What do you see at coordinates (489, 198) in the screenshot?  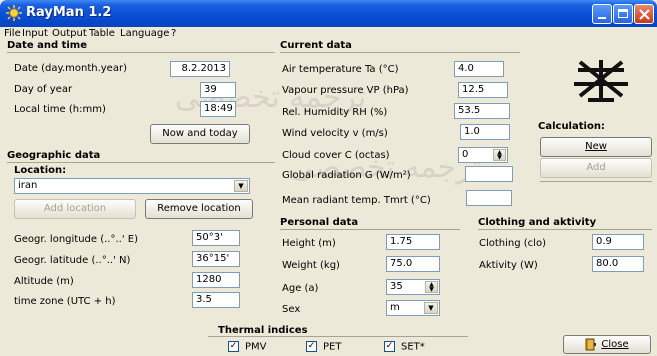 I see `mean-radiant-field` at bounding box center [489, 198].